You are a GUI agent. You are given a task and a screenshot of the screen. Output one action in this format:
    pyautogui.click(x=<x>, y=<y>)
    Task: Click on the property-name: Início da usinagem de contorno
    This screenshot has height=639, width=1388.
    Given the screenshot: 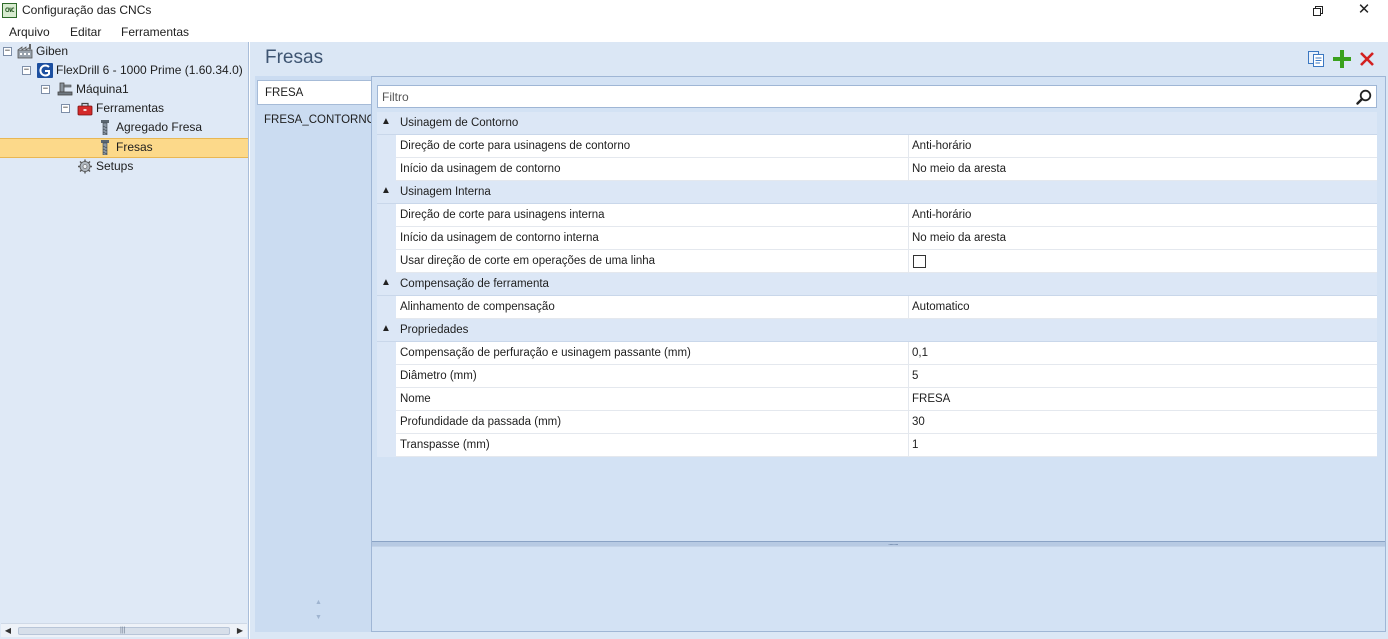 What is the action you would take?
    pyautogui.click(x=480, y=169)
    